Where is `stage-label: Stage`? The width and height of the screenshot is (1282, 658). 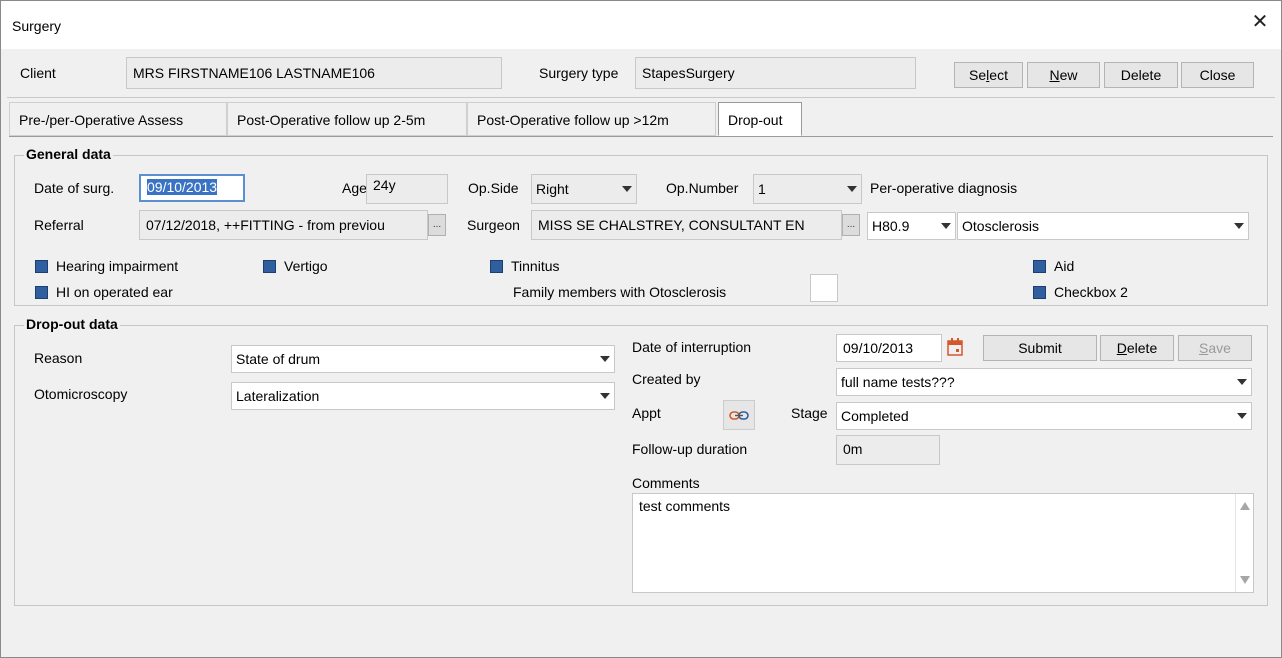
stage-label: Stage is located at coordinates (809, 413).